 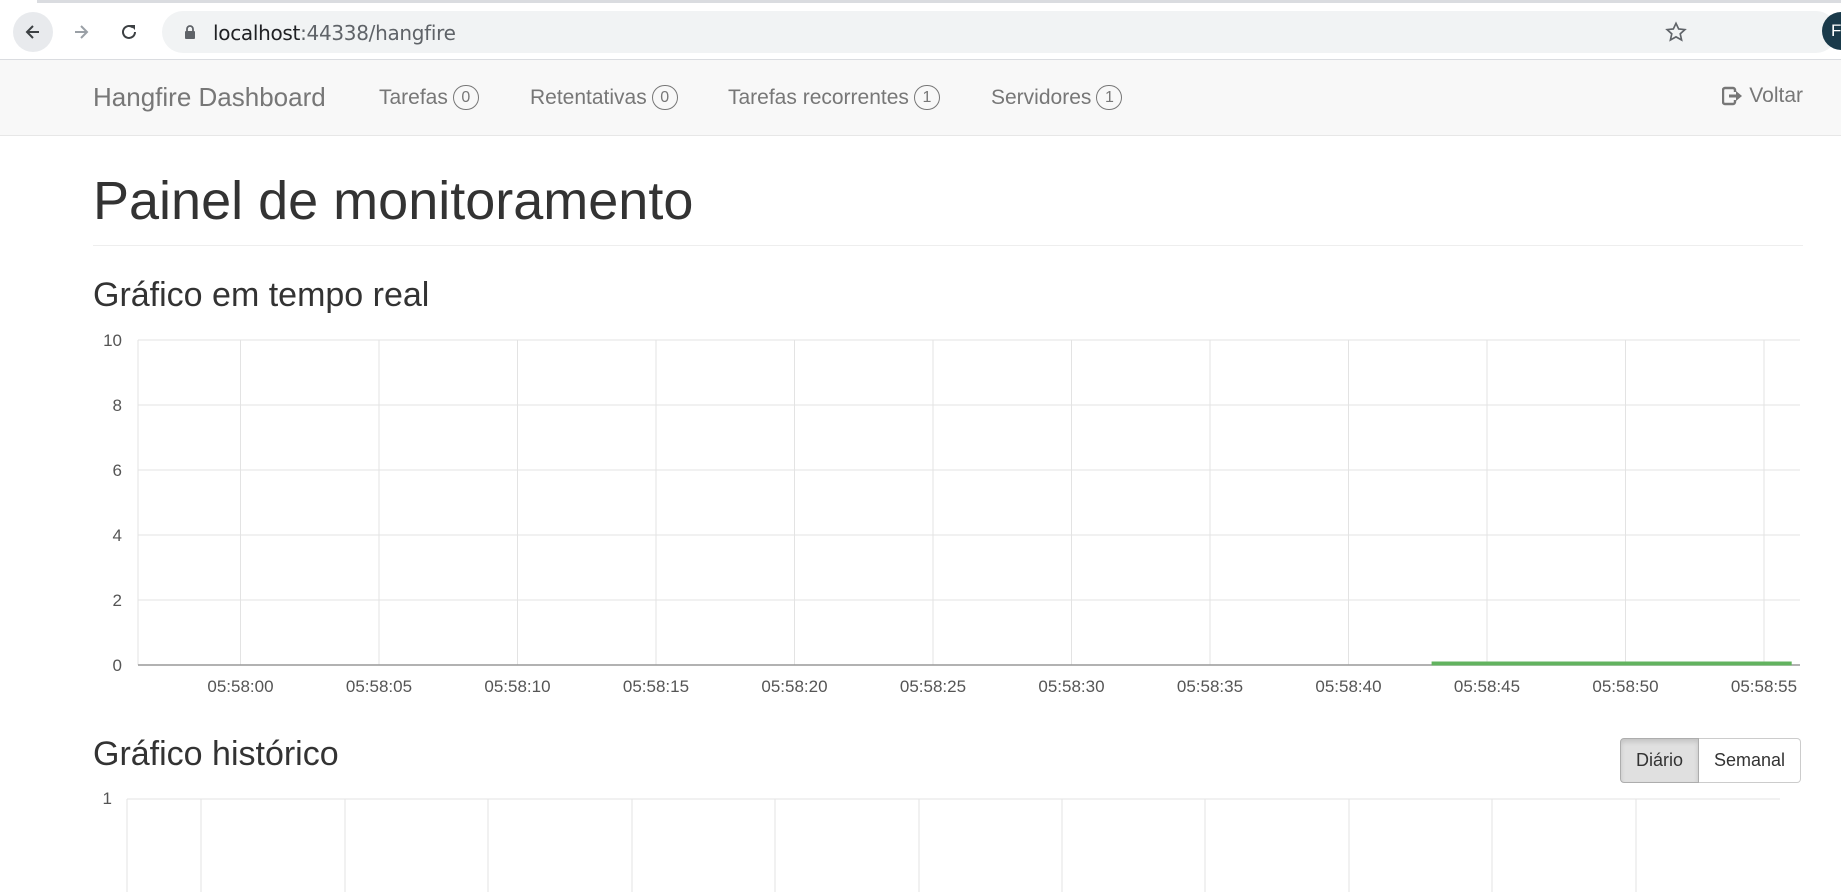 I want to click on y-tick-label: 1, so click(x=107, y=798).